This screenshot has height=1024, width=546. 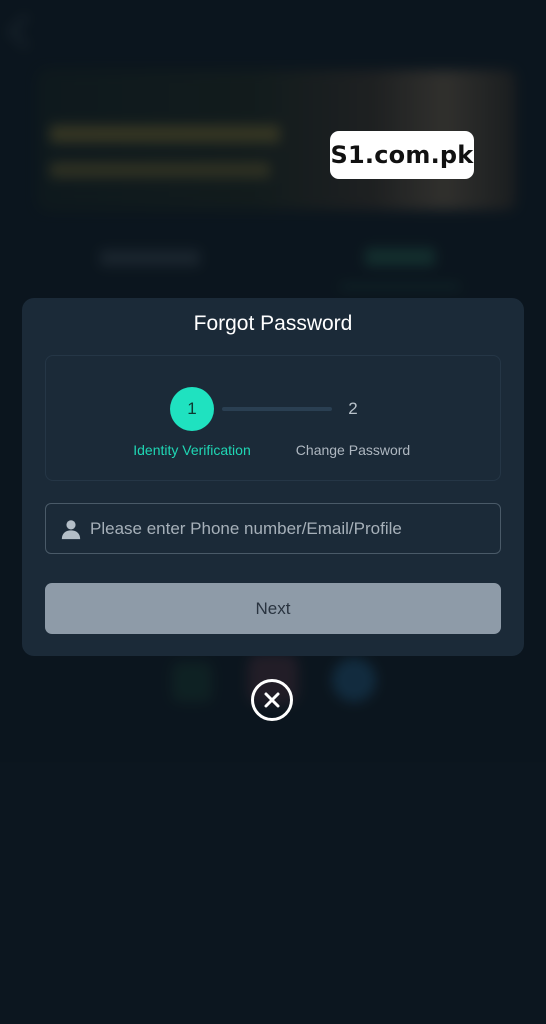 I want to click on next-button: Next, so click(x=273, y=608).